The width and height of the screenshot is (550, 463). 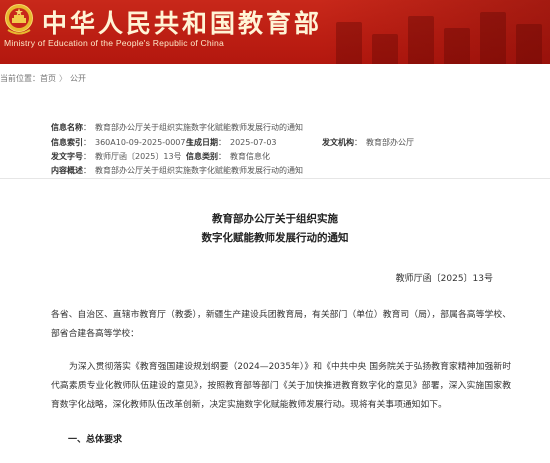 I want to click on meta-row-date: 生成日期： 2025-07-03, so click(x=231, y=142).